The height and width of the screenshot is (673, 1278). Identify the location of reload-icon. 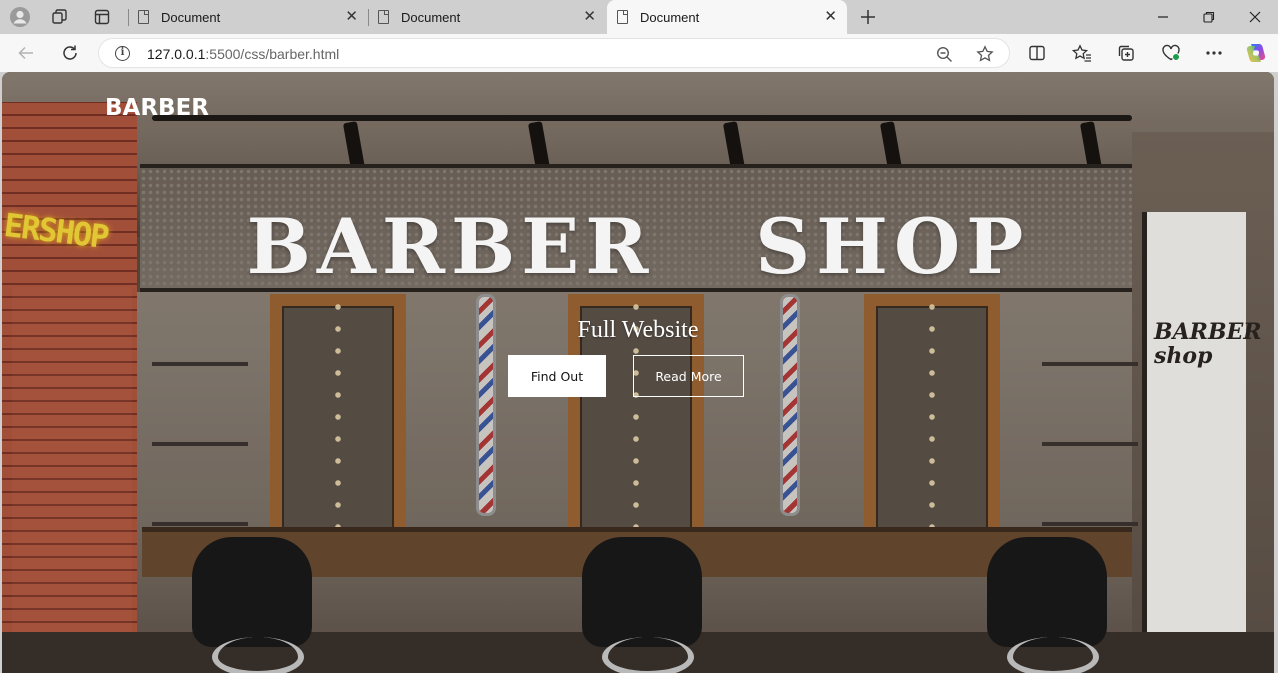
(70, 53).